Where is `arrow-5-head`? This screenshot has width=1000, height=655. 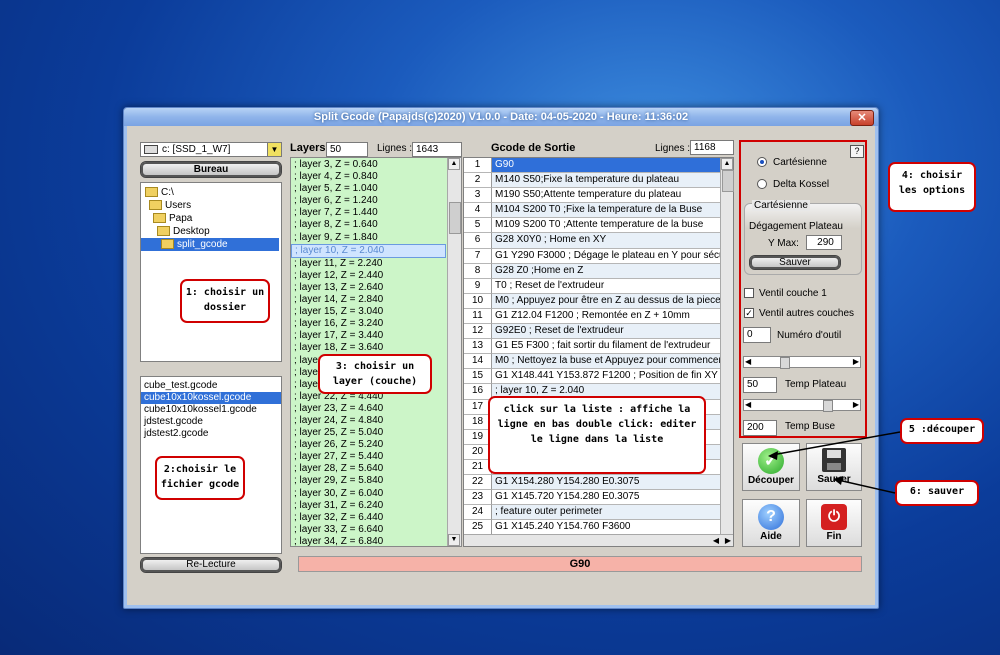
arrow-5-head is located at coordinates (773, 455).